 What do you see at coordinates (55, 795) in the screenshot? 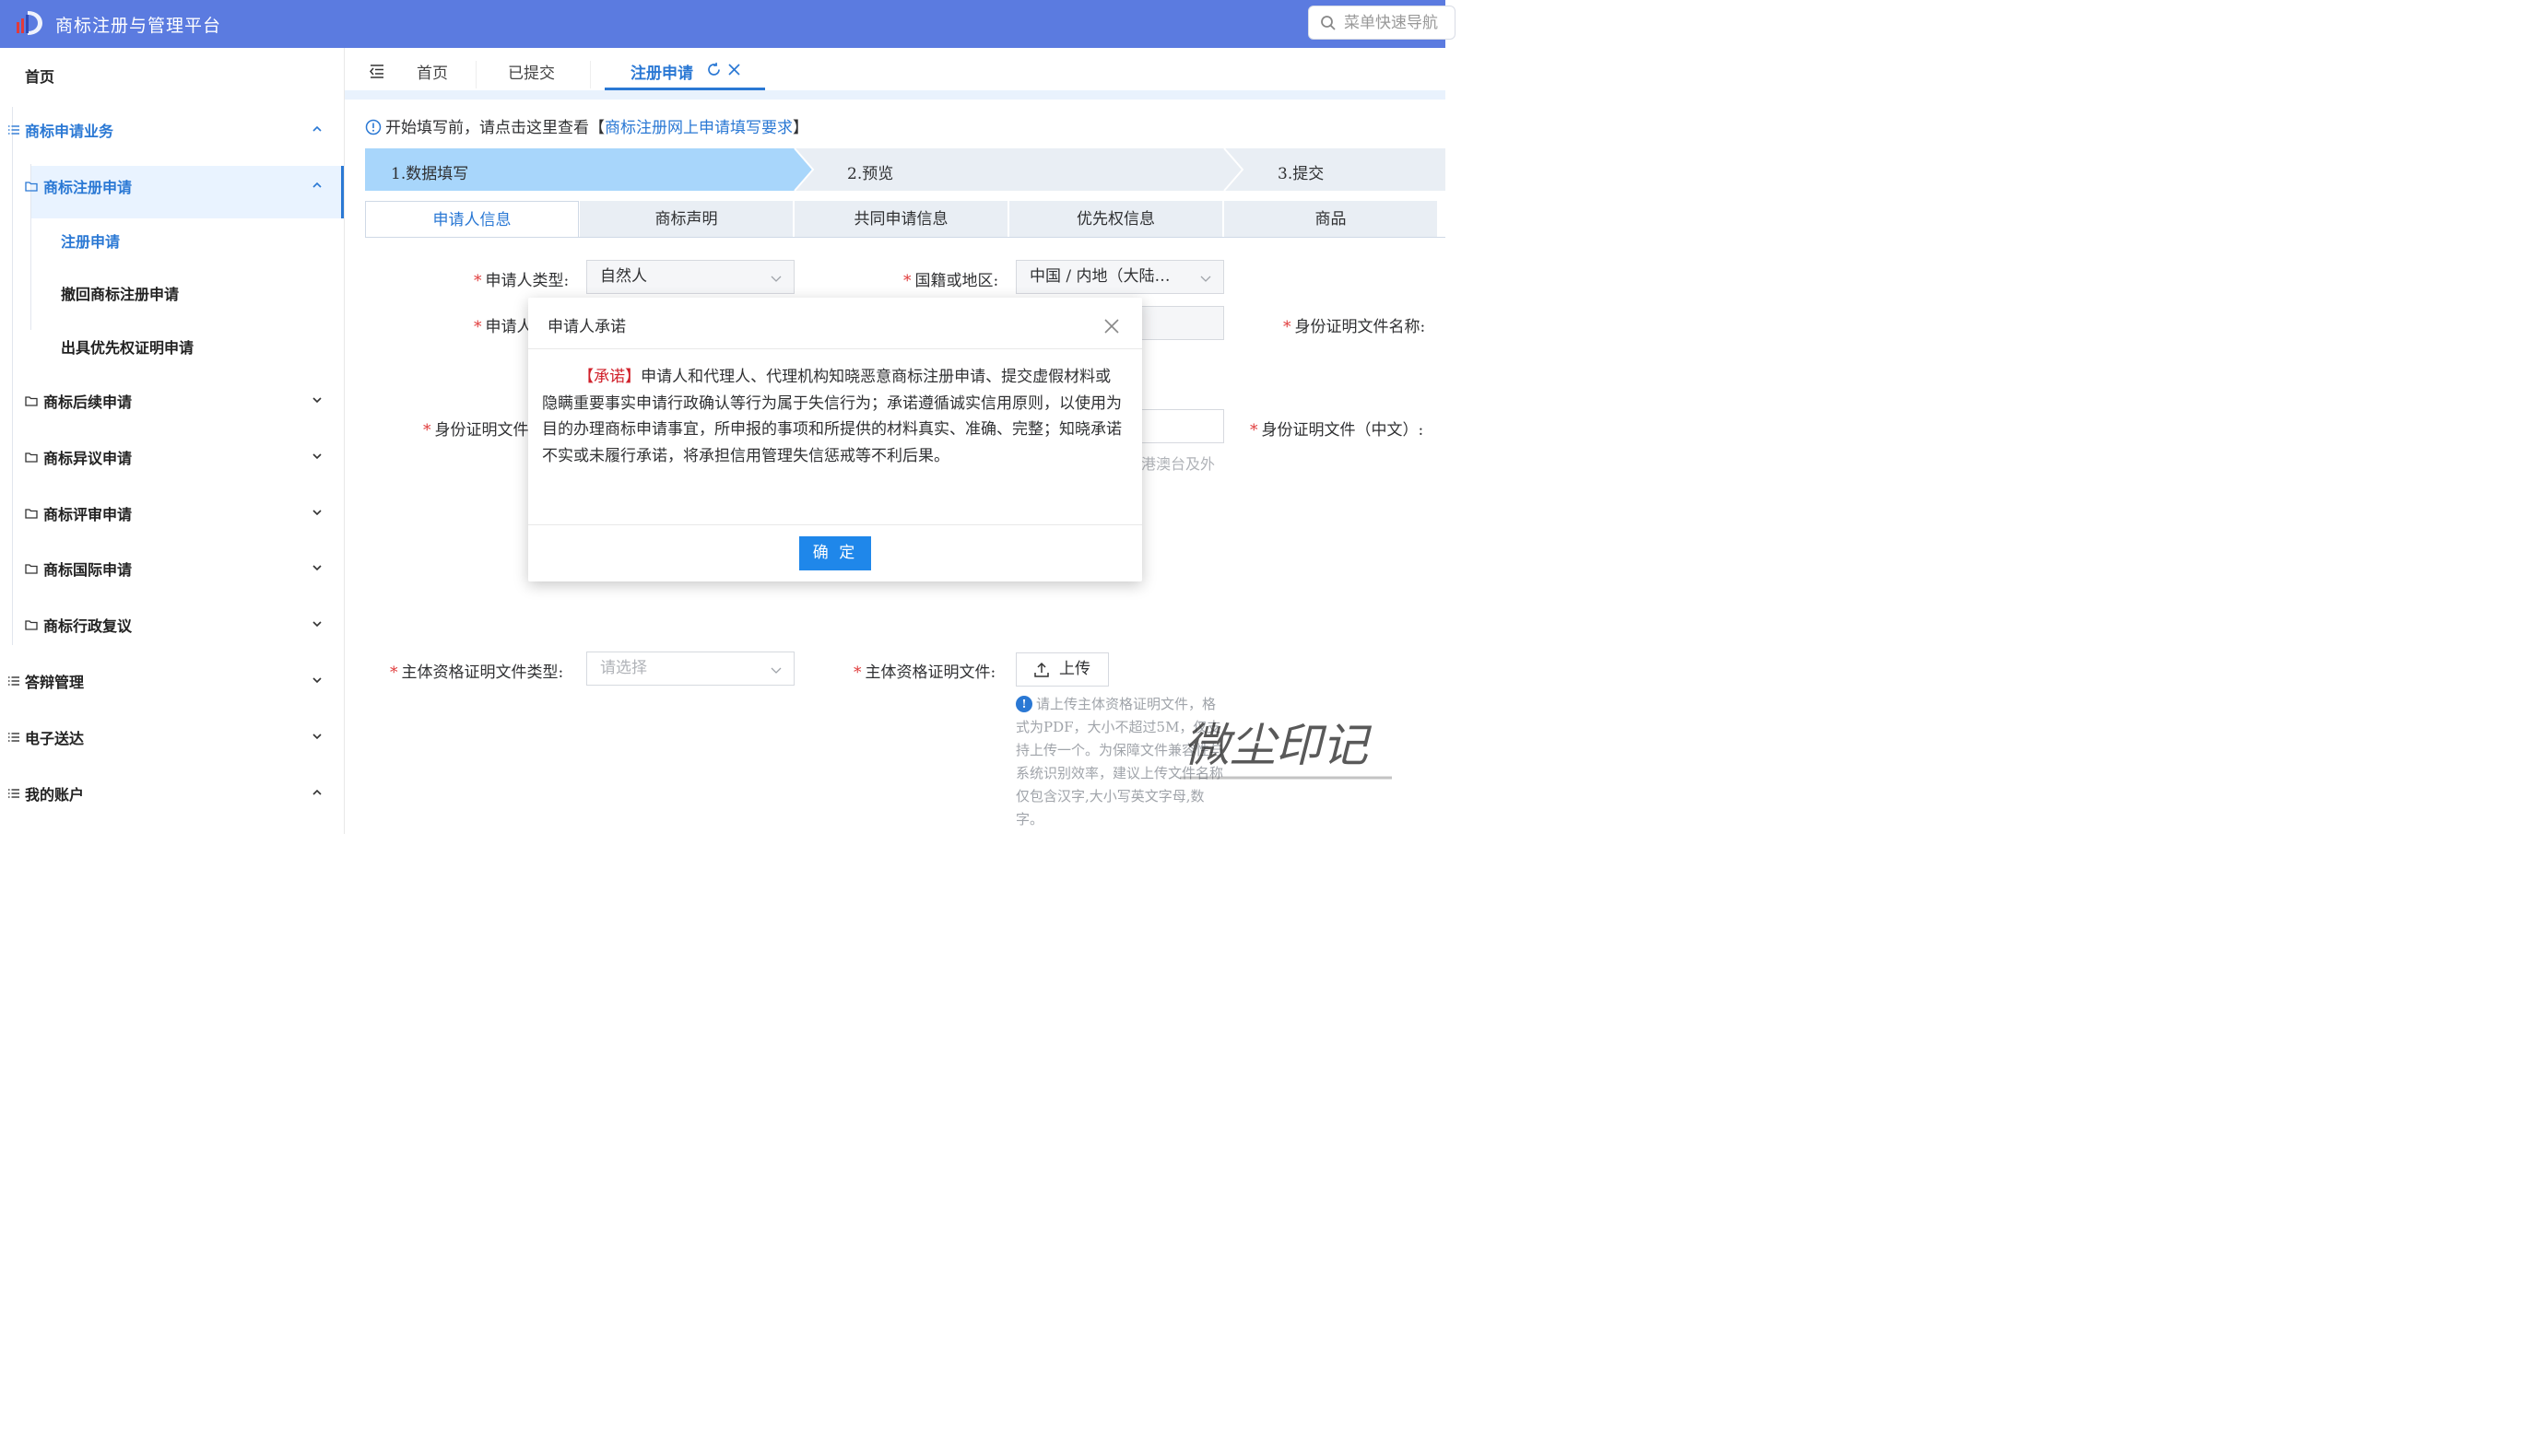
I see `sidebar-item-label: 我的账户` at bounding box center [55, 795].